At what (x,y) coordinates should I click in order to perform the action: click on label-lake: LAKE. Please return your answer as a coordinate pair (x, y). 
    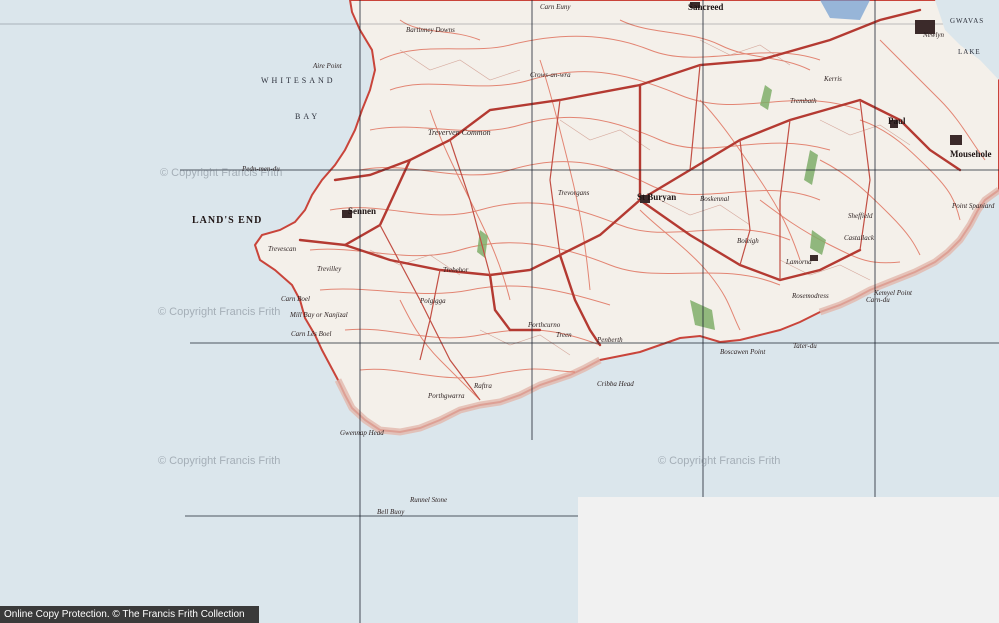
    Looking at the image, I should click on (969, 52).